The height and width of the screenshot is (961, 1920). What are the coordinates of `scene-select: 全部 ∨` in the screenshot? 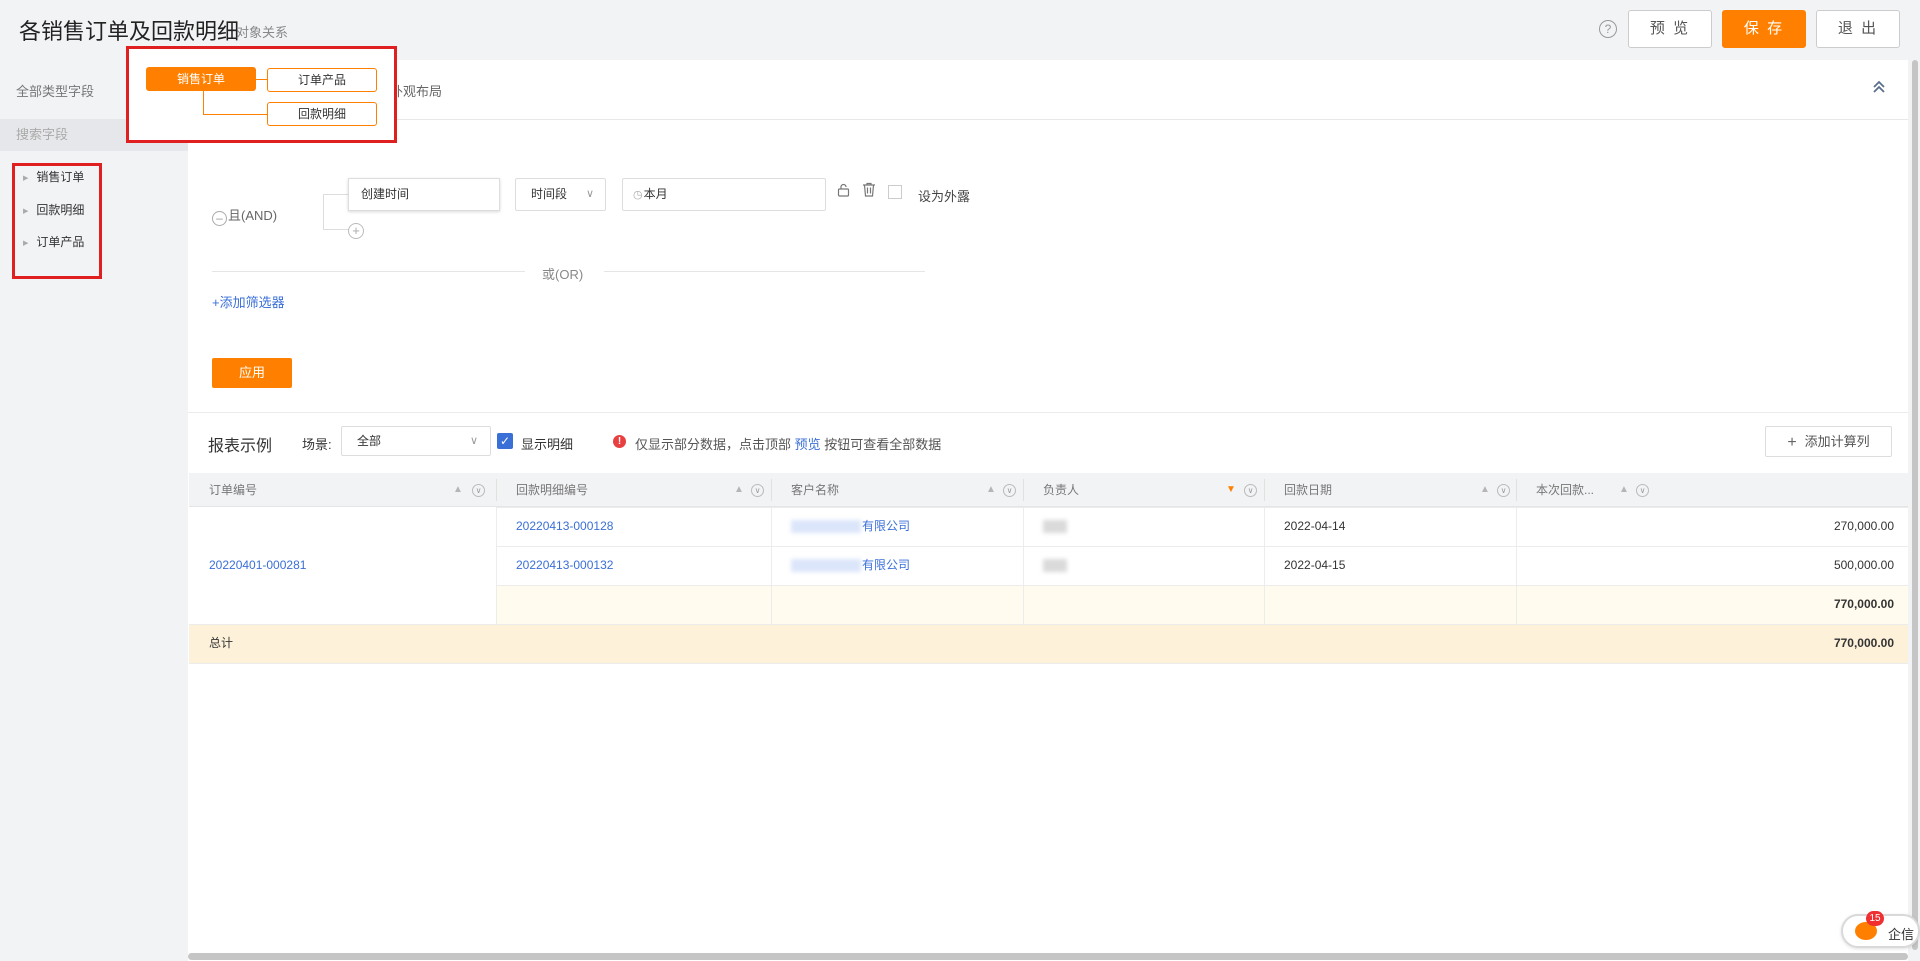 It's located at (416, 441).